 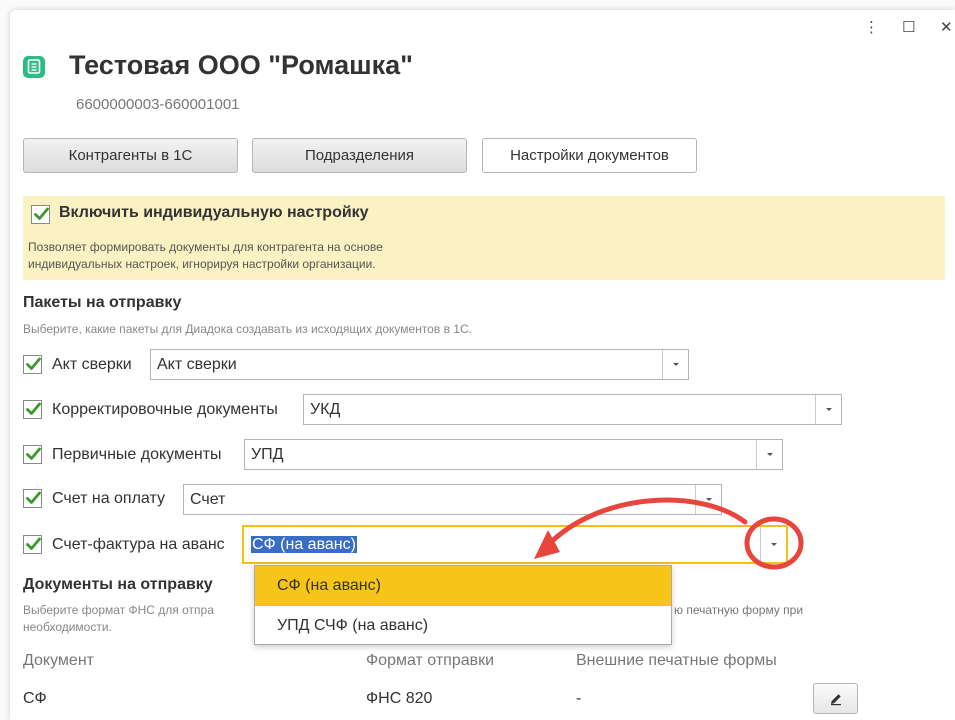 What do you see at coordinates (137, 454) in the screenshot?
I see `primary-docs-label: Первичные документы` at bounding box center [137, 454].